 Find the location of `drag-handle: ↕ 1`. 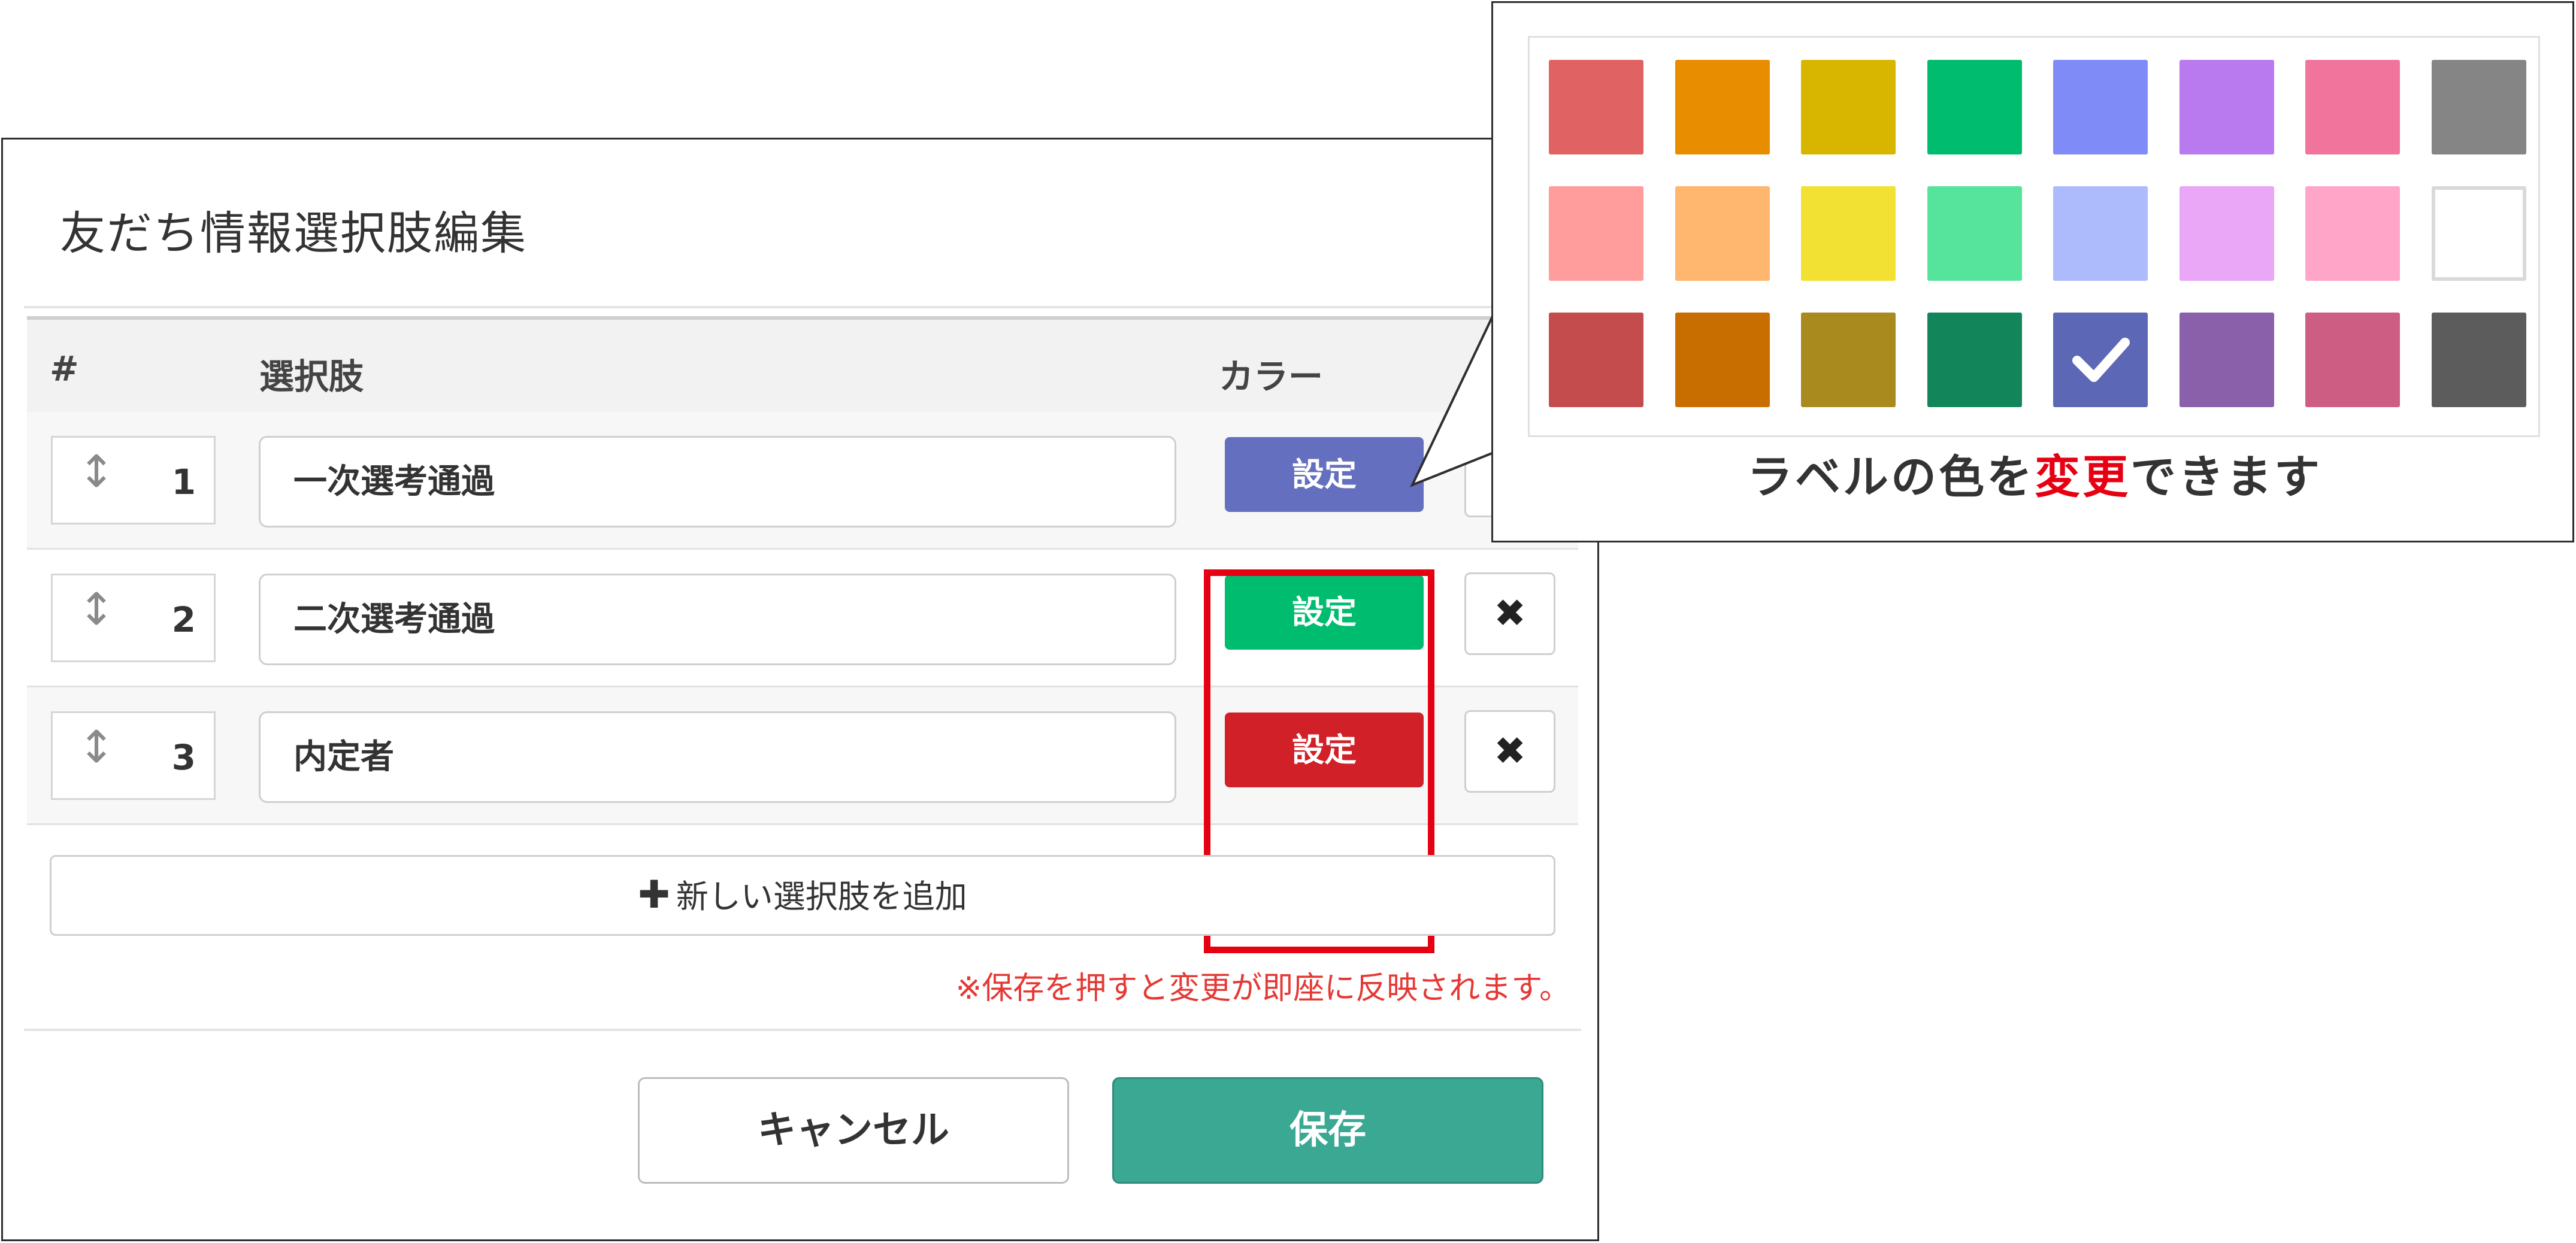

drag-handle: ↕ 1 is located at coordinates (133, 480).